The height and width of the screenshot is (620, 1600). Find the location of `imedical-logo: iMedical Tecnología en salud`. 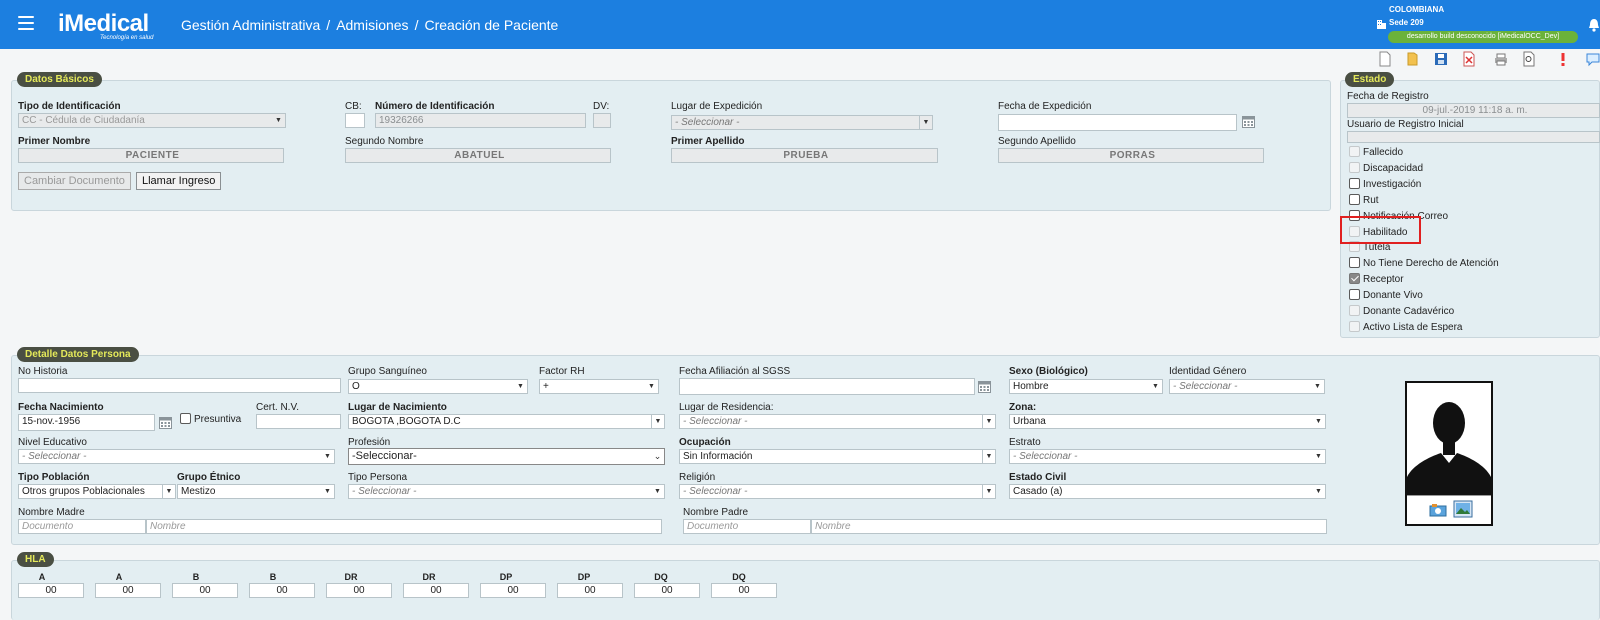

imedical-logo: iMedical Tecnología en salud is located at coordinates (110, 25).